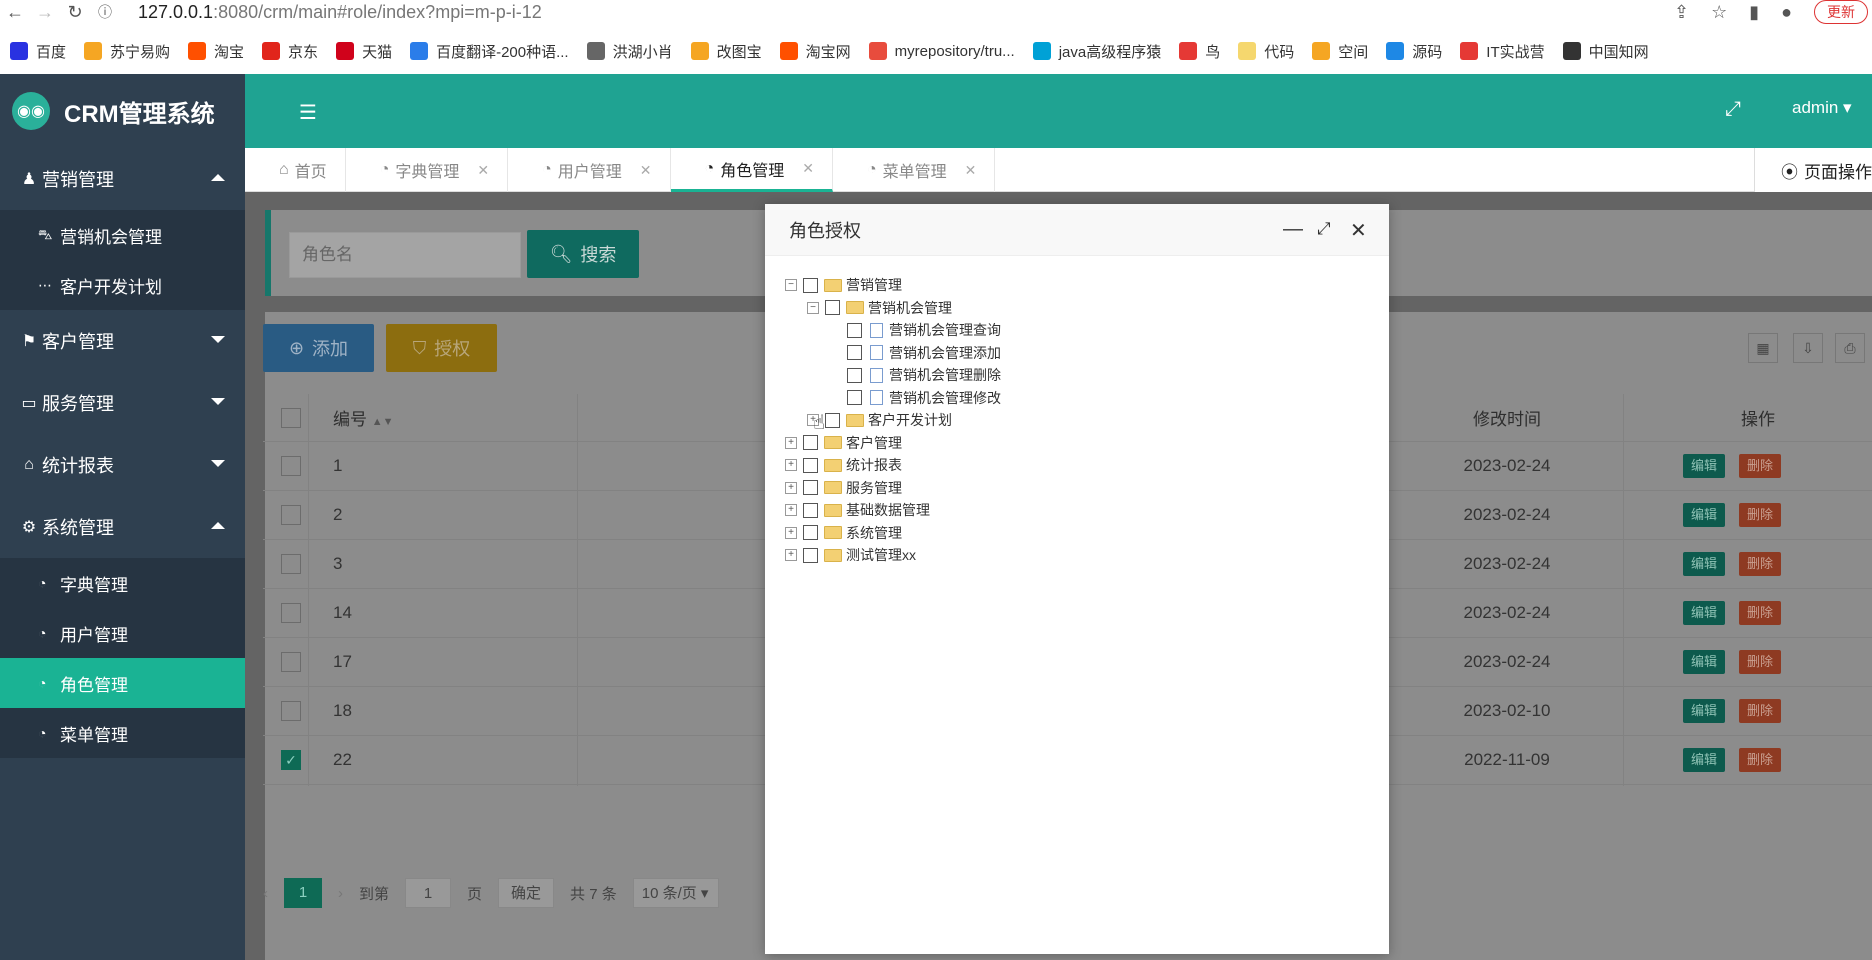 The width and height of the screenshot is (1872, 960). What do you see at coordinates (122, 285) in the screenshot?
I see `sidebar-item: ⋯ 客户开发计划` at bounding box center [122, 285].